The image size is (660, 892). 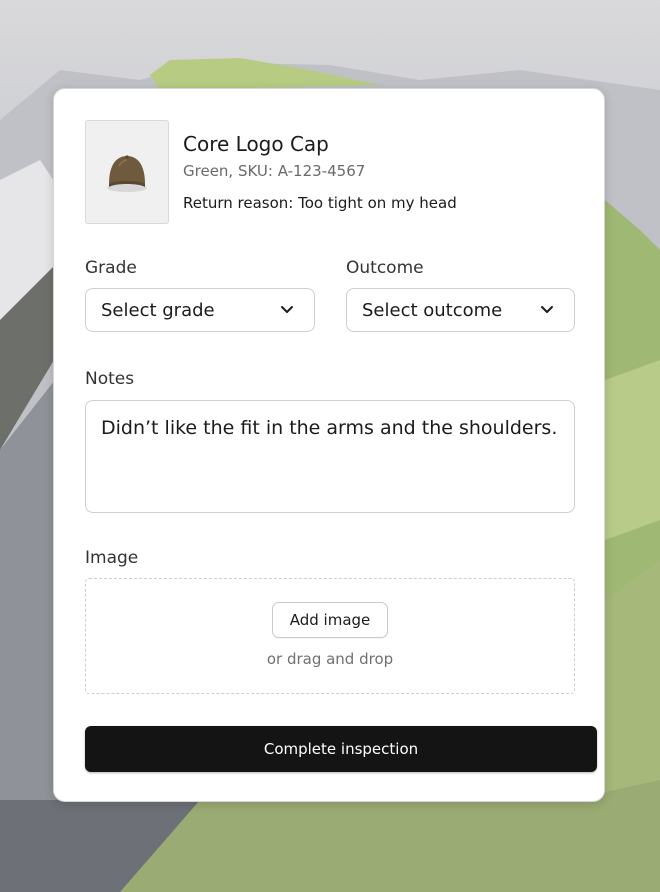 I want to click on outcome-select-value: Select outcome, so click(x=432, y=310).